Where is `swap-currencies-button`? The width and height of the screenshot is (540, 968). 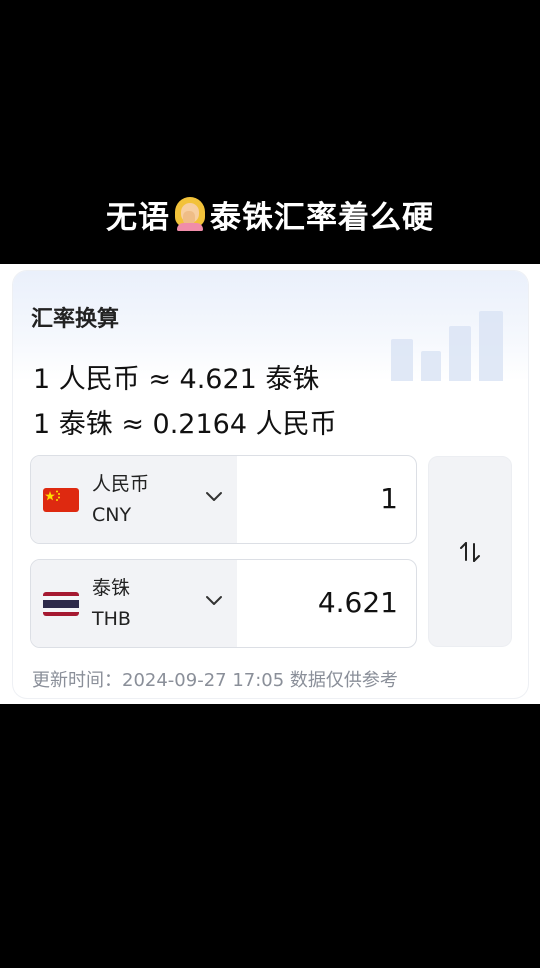
swap-currencies-button is located at coordinates (470, 551).